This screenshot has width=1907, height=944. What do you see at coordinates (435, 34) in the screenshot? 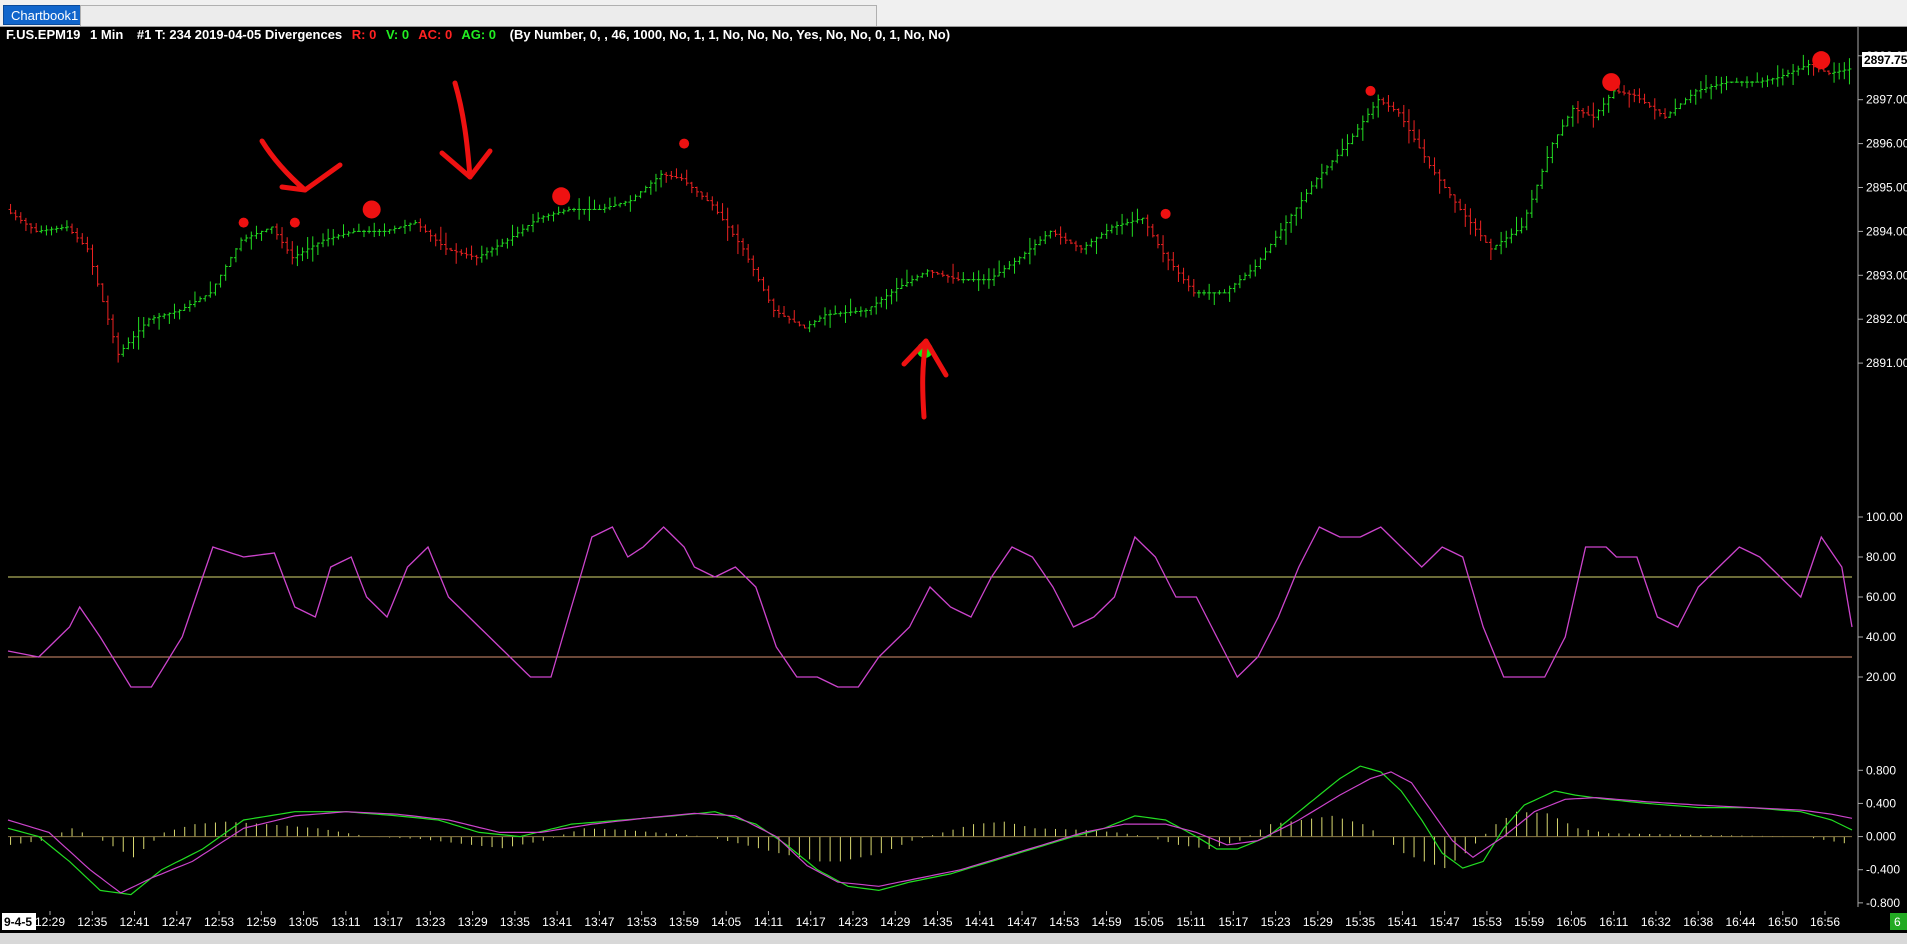
I see `ac-label: AC: 0` at bounding box center [435, 34].